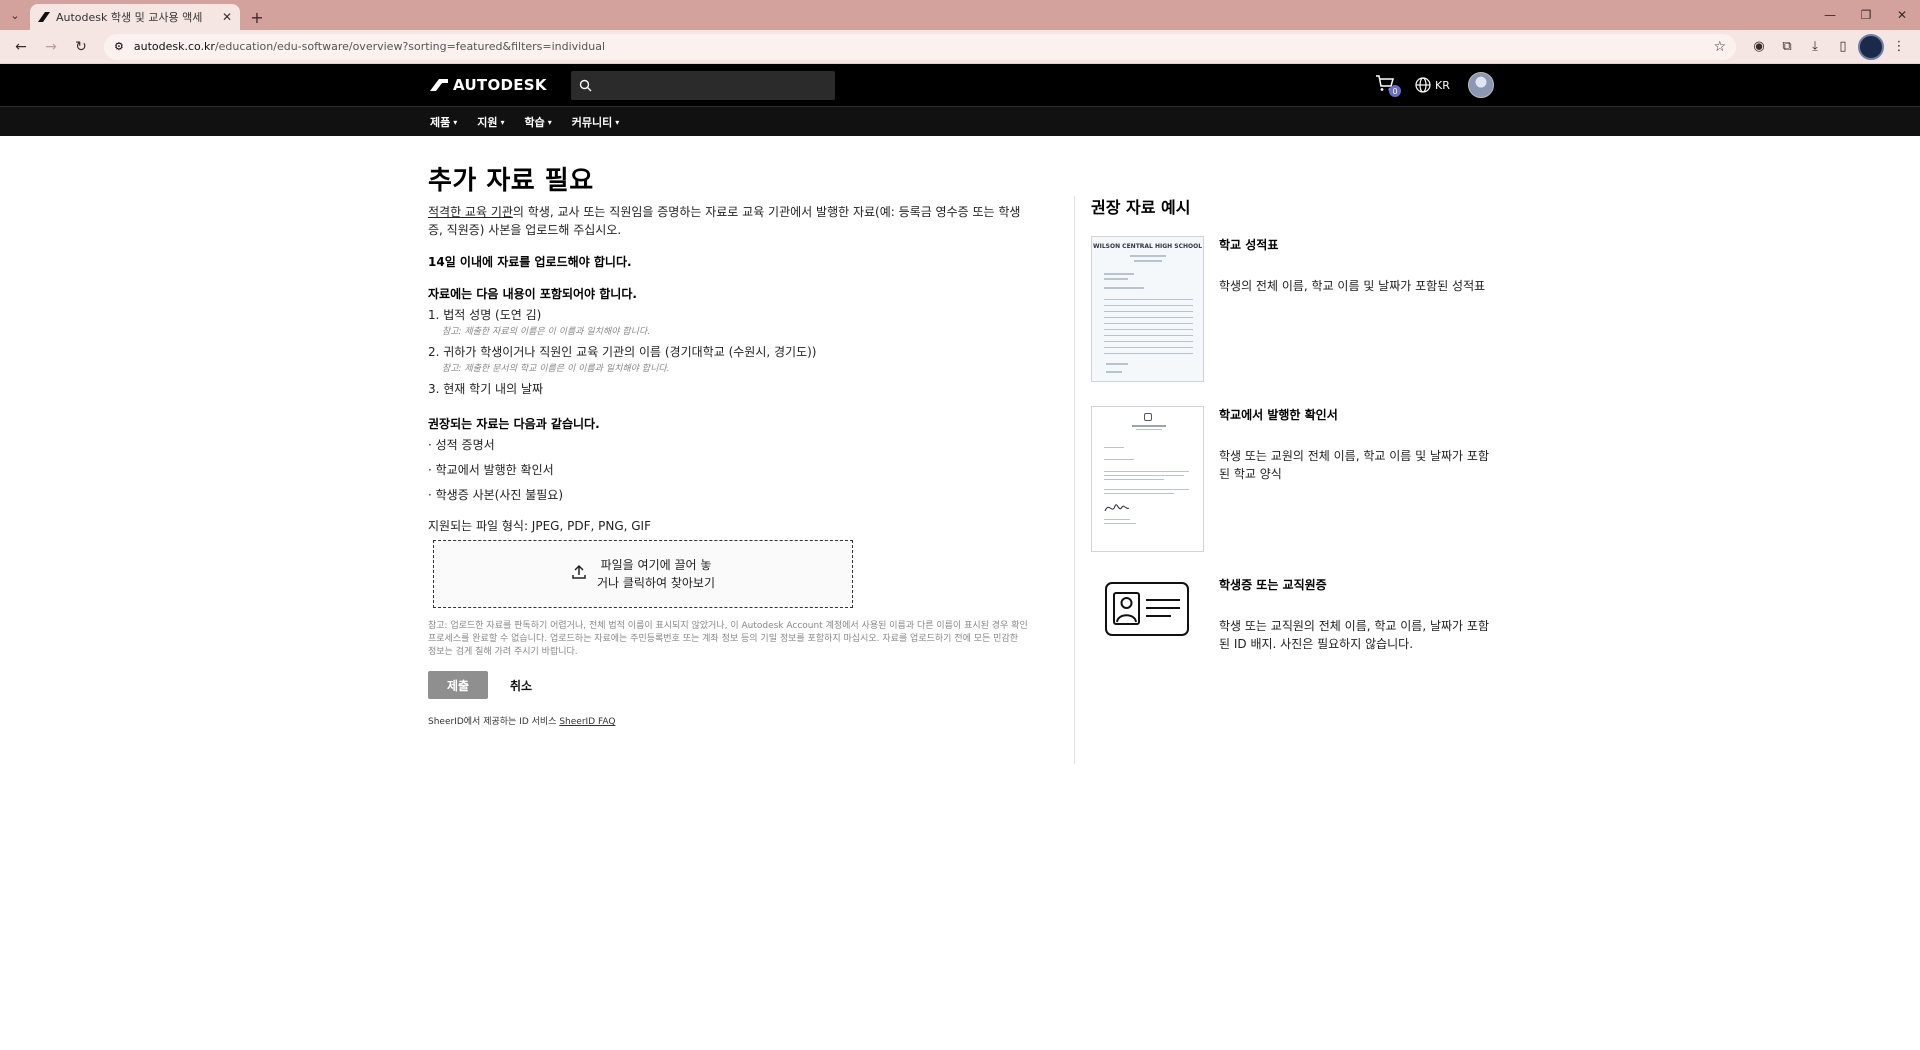 The height and width of the screenshot is (1050, 1920). Describe the element at coordinates (1147, 246) in the screenshot. I see `transcript-thumb-heading: WILSON CENTRAL HIGH SCHOOL` at that location.